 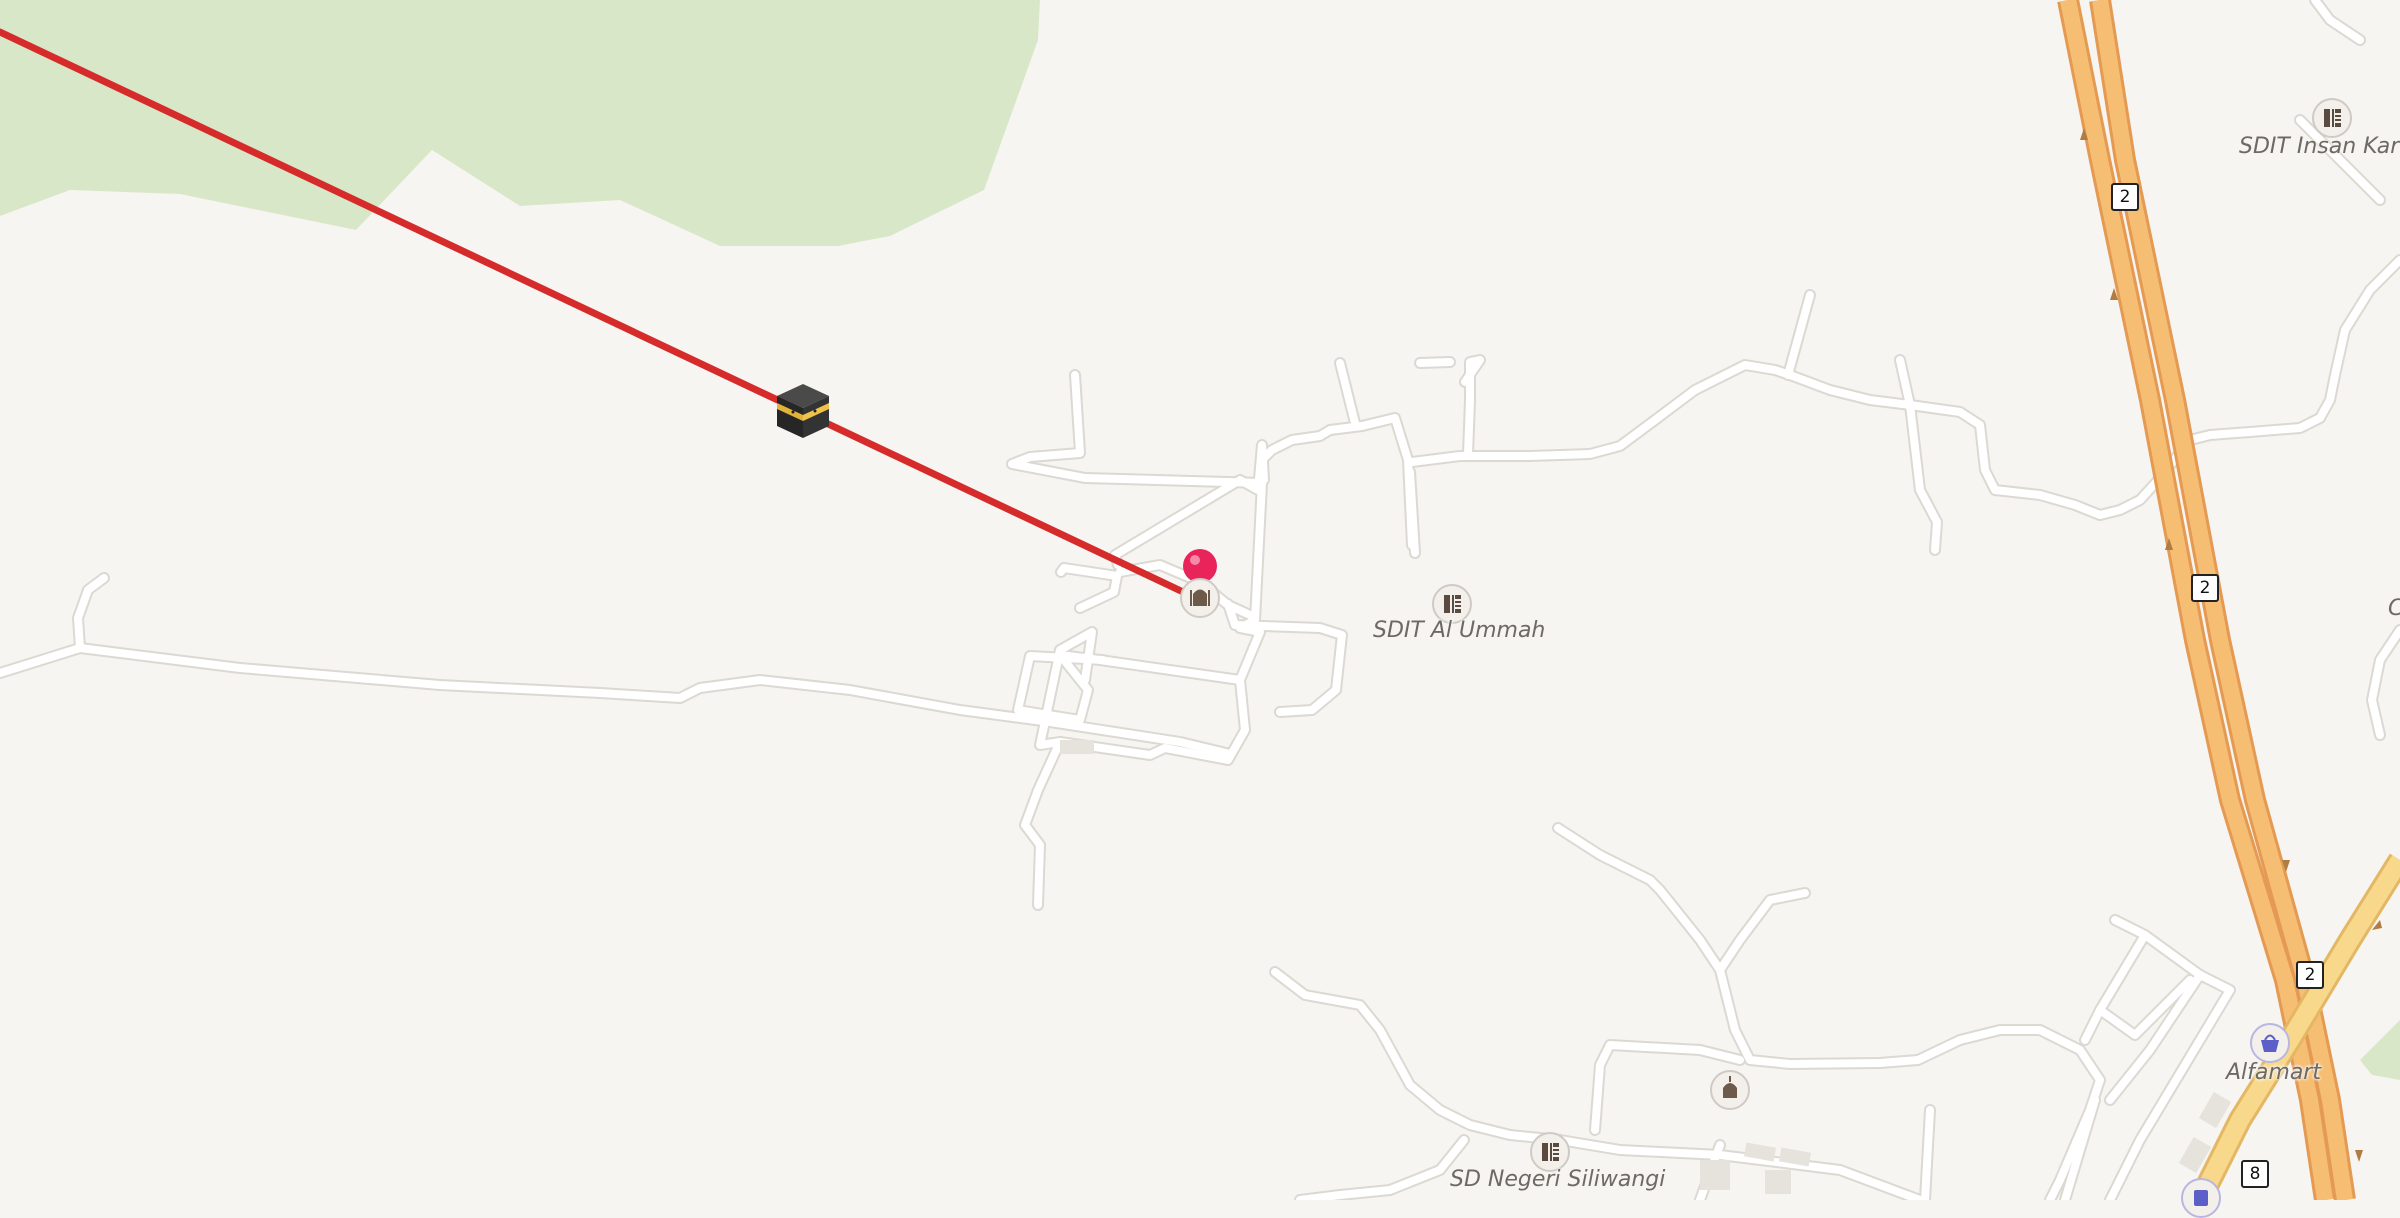 I want to click on place-label-sdit-insan-karim: SDIT Insan Karim, so click(x=2319, y=146).